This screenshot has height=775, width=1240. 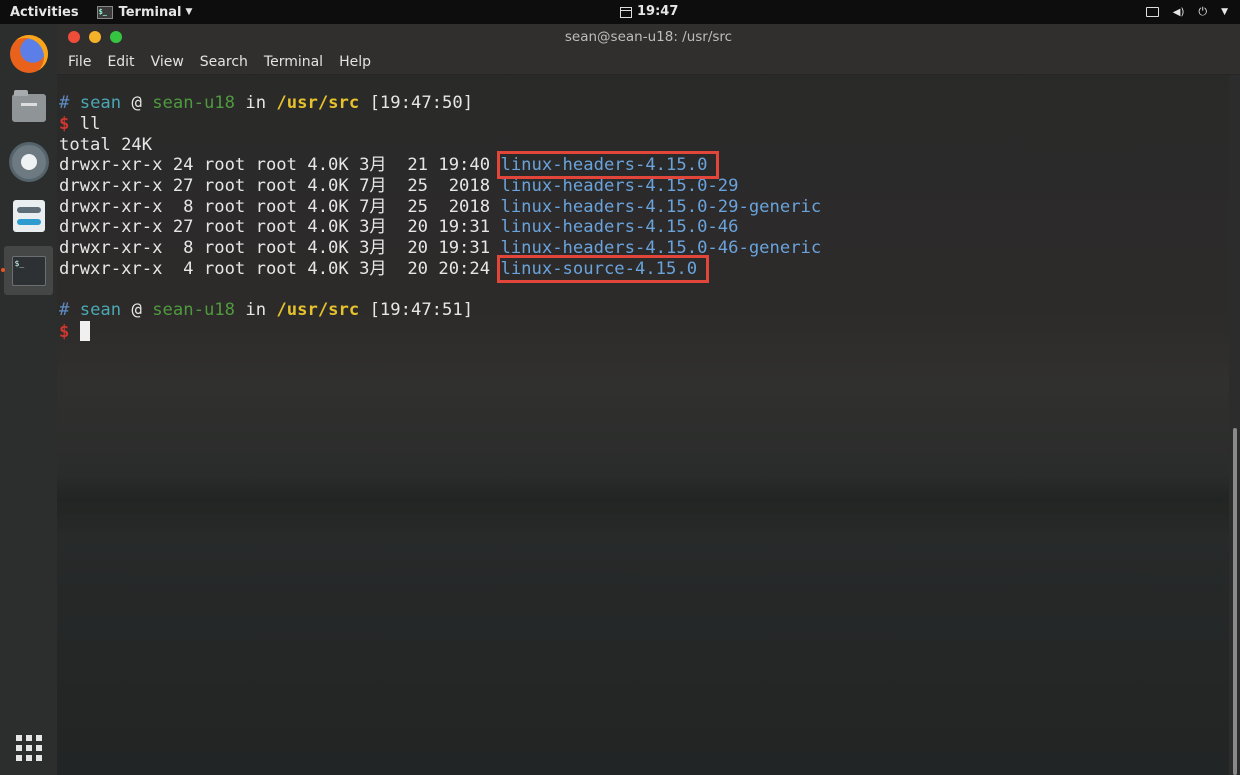 I want to click on top-bar: Activities $_ Terminal ▼ 19:47 ◀) ⏻ ▼, so click(x=620, y=12).